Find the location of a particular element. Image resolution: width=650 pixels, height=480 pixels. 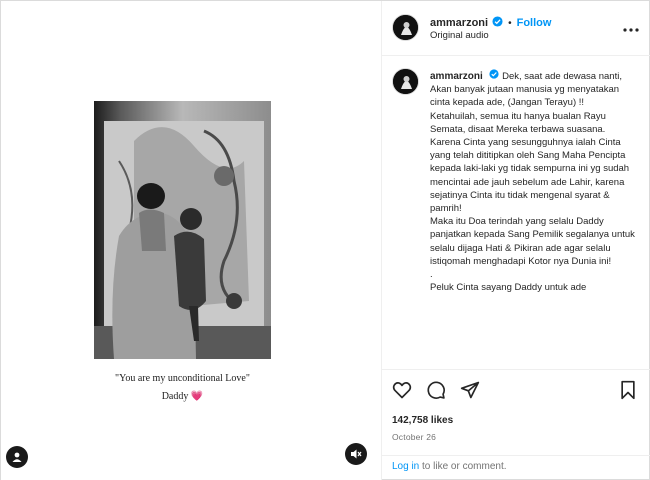

comment-line: Peluk Cinta sayang Daddy untuk ade is located at coordinates (508, 288).